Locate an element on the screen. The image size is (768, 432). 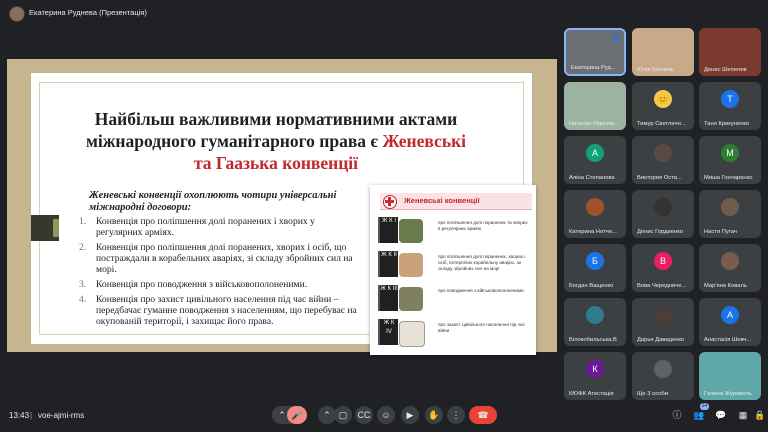
participant-name: Дарья Давиденко is located at coordinates (661, 340).